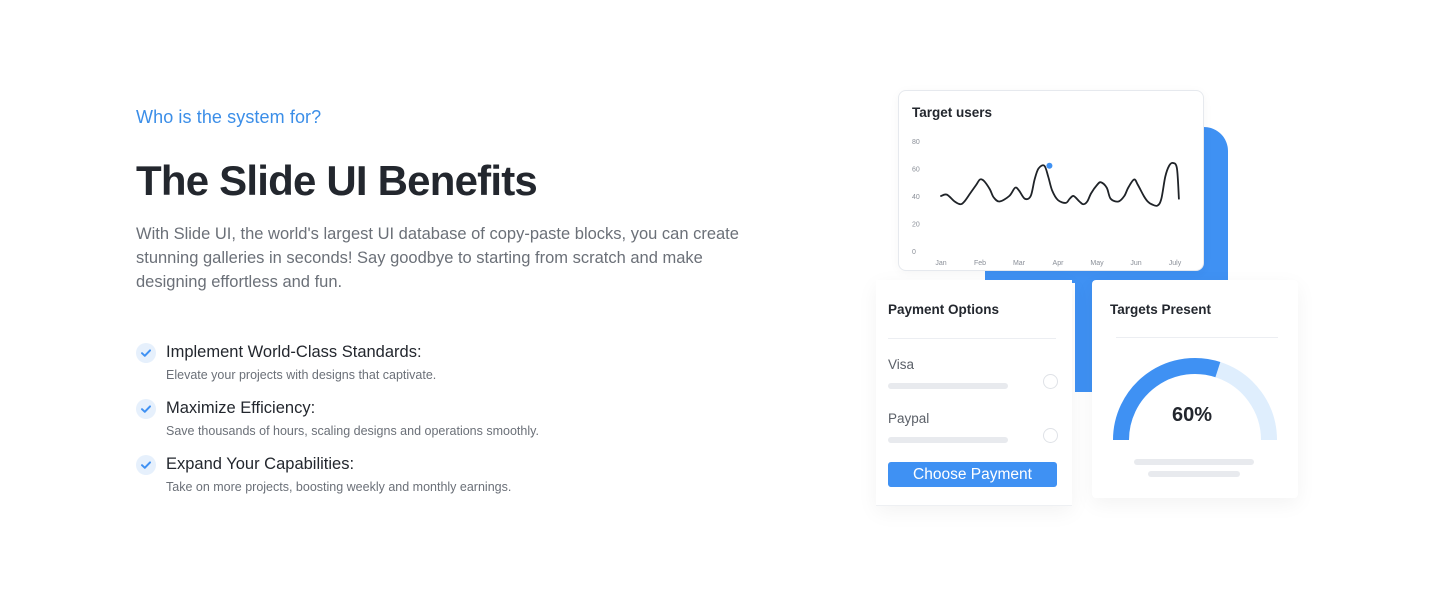  Describe the element at coordinates (973, 373) in the screenshot. I see `payment-option-visa: Visa` at that location.